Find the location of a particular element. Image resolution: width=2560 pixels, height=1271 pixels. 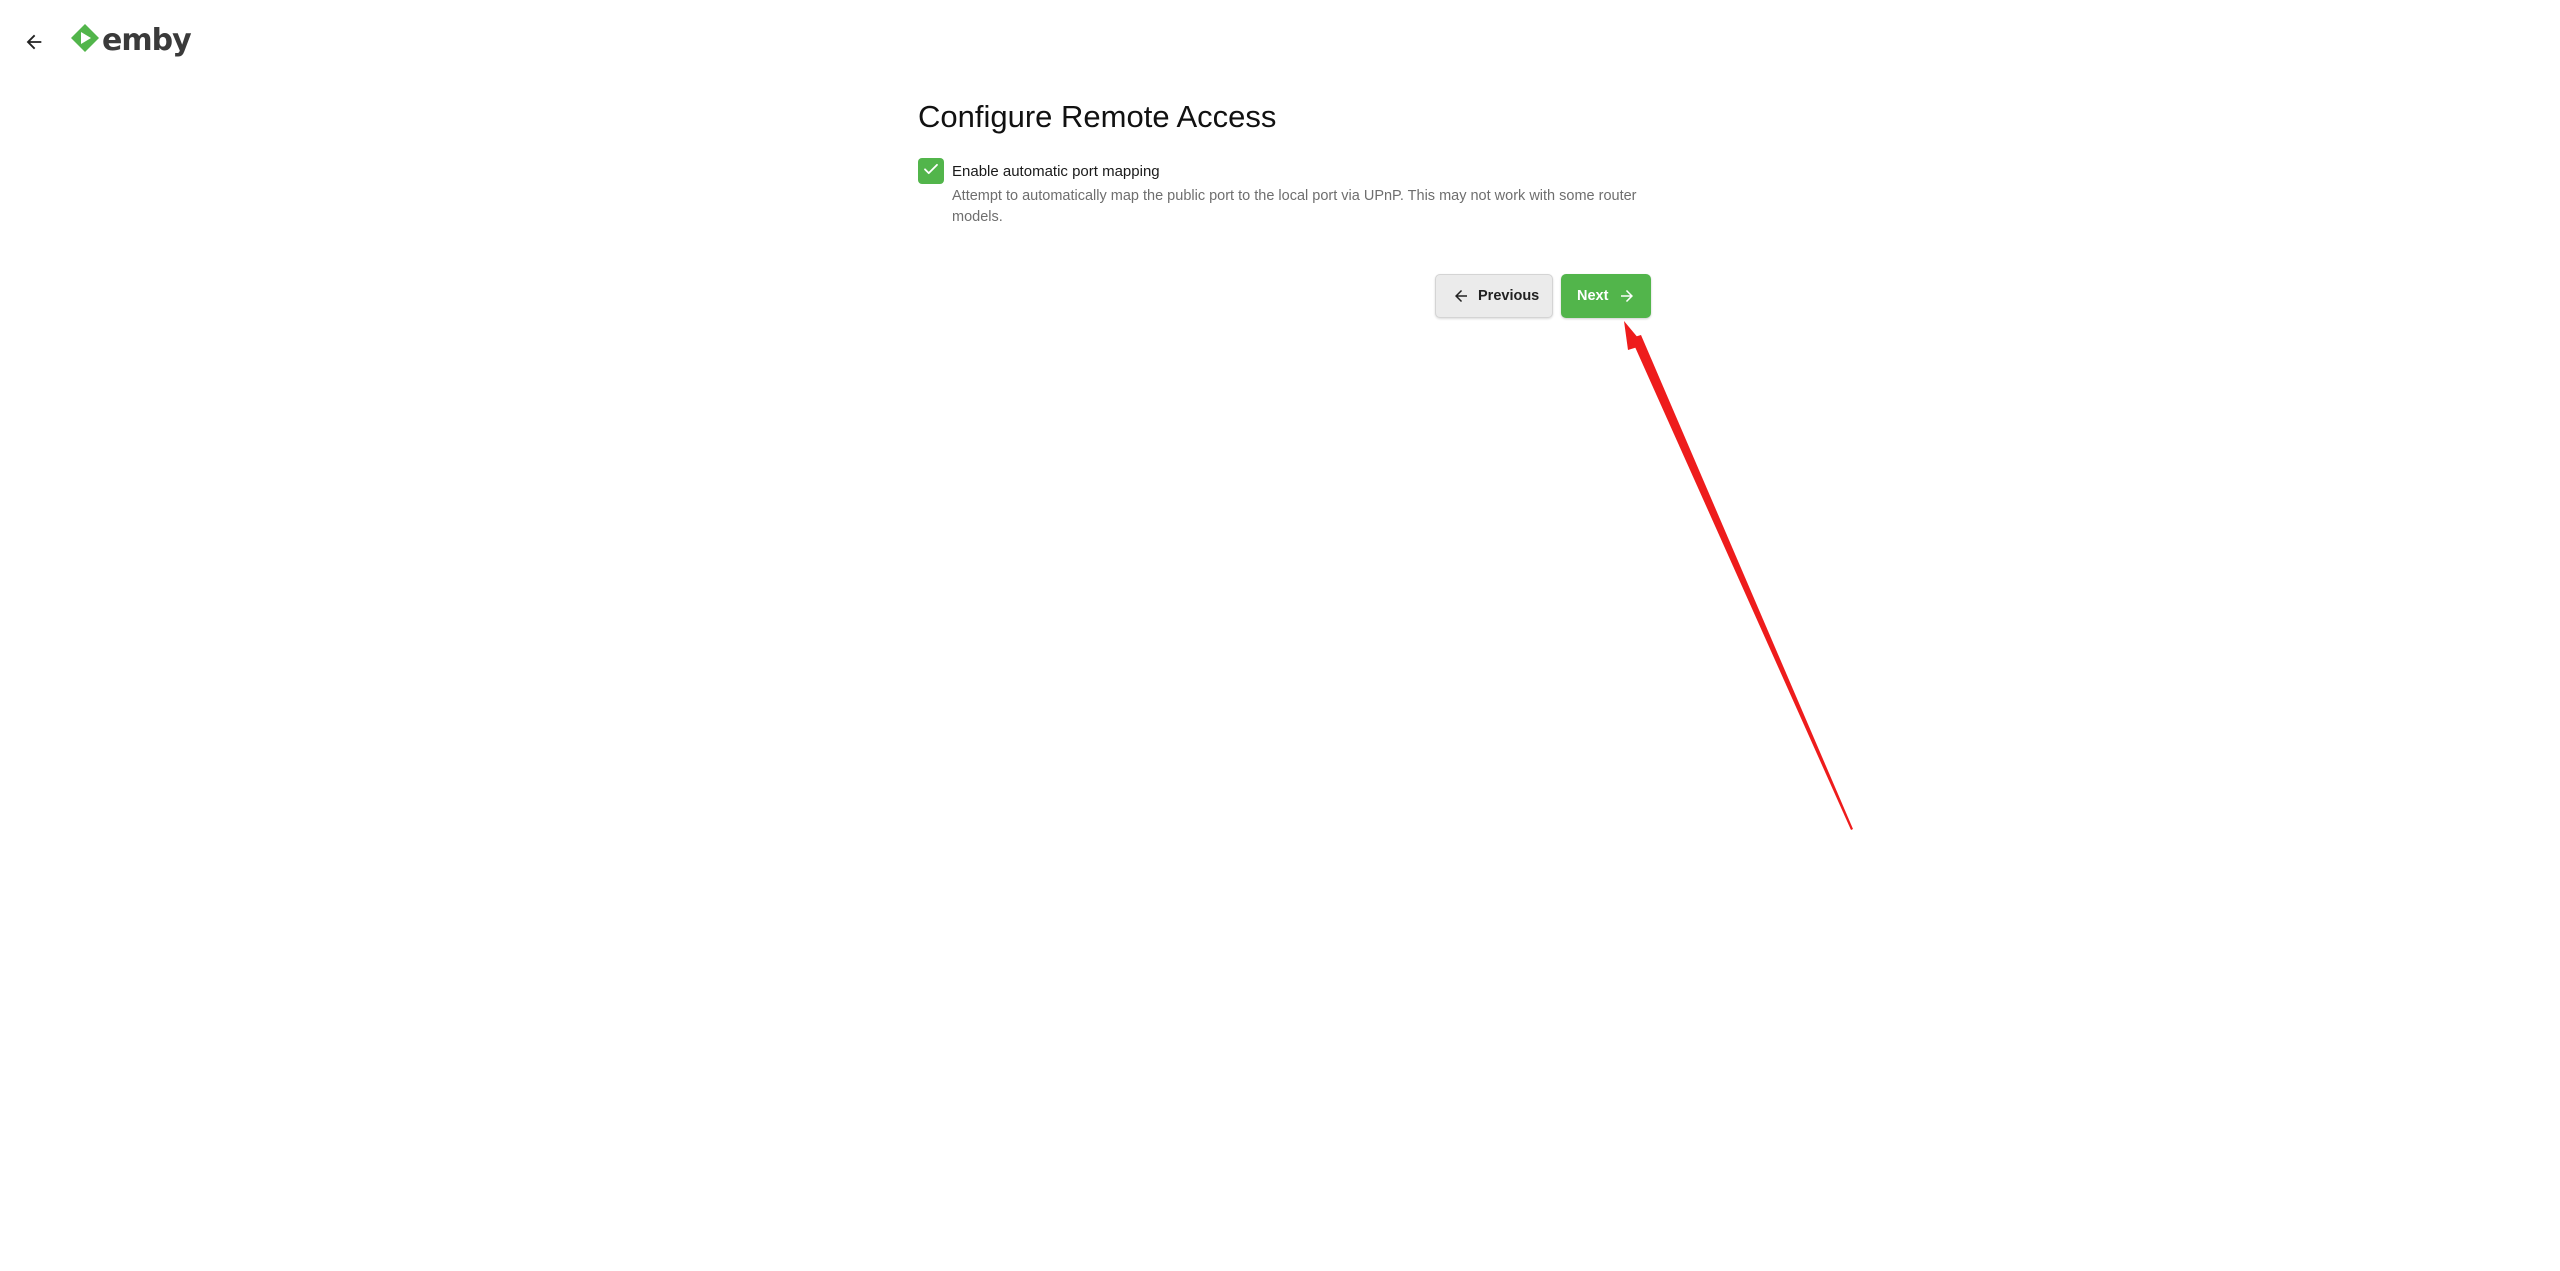

checkmark-icon is located at coordinates (931, 171).